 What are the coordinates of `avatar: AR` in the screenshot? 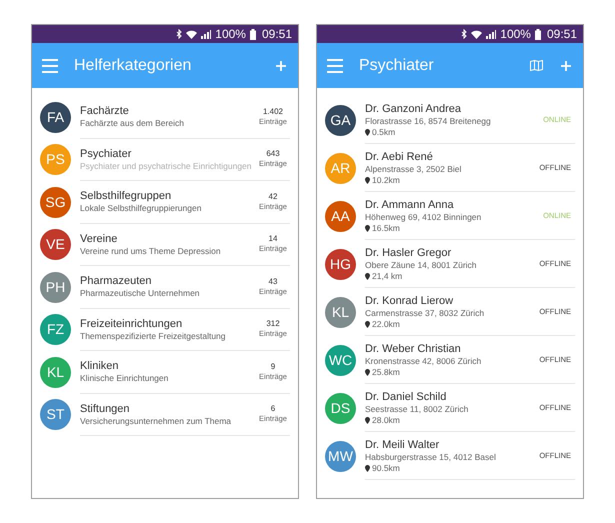 It's located at (340, 168).